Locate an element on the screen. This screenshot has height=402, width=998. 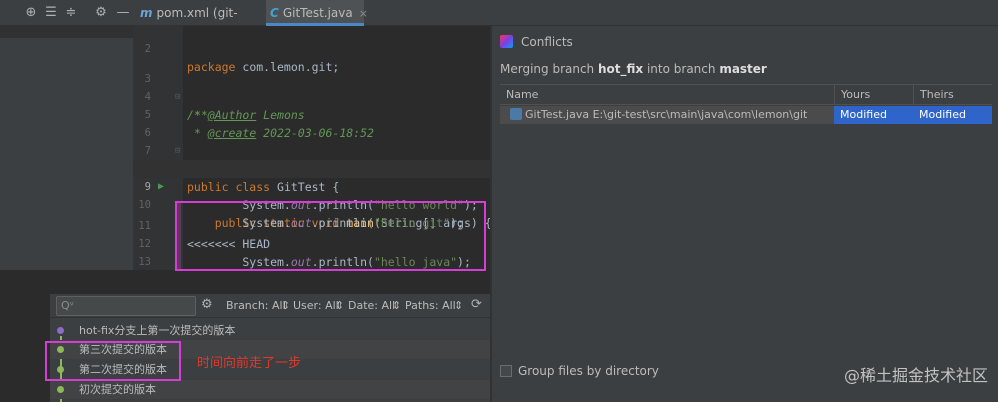
collapse-all-icon: ☰ is located at coordinates (51, 13).